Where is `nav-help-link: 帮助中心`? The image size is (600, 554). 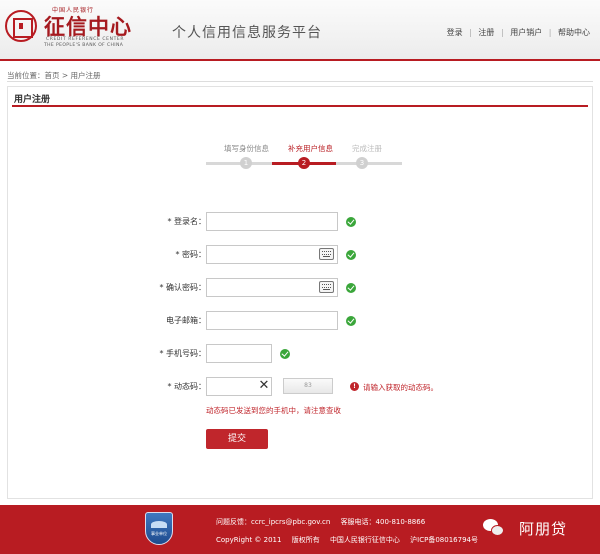
nav-help-link: 帮助中心 is located at coordinates (574, 32).